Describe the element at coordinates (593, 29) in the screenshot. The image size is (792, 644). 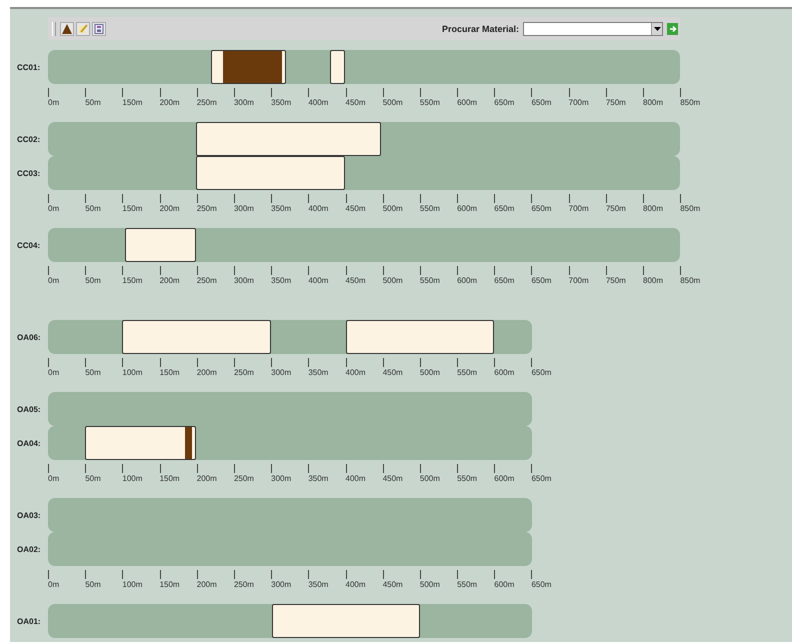
I see `material-combo-box` at that location.